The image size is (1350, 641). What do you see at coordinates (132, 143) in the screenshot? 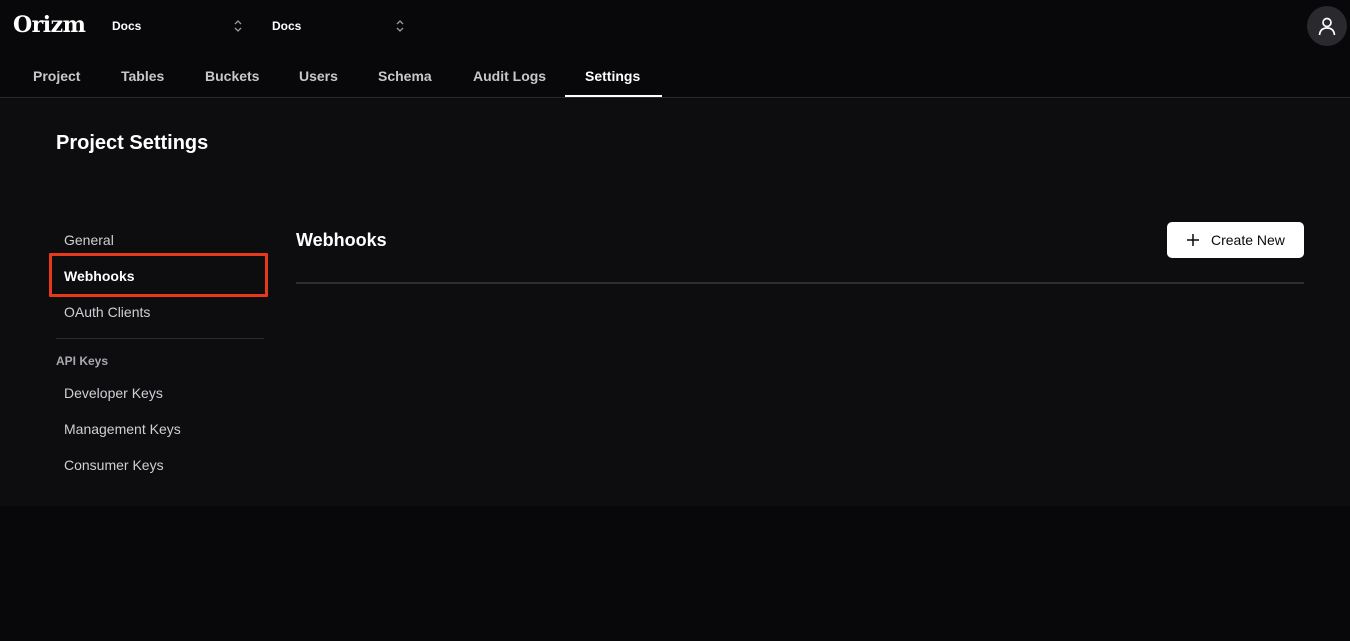
I see `page-title: Project Settings` at bounding box center [132, 143].